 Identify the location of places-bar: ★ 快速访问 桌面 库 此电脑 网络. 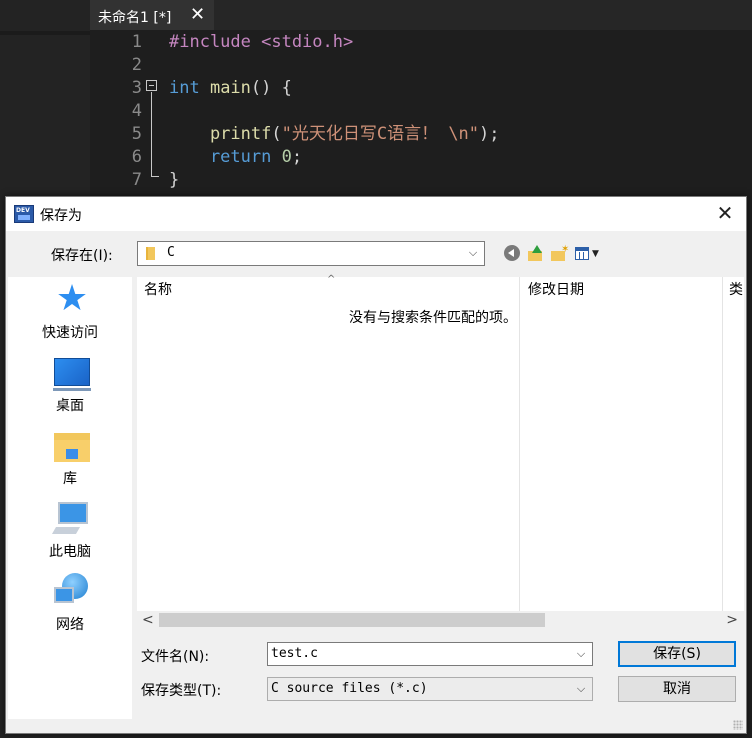
(70, 498).